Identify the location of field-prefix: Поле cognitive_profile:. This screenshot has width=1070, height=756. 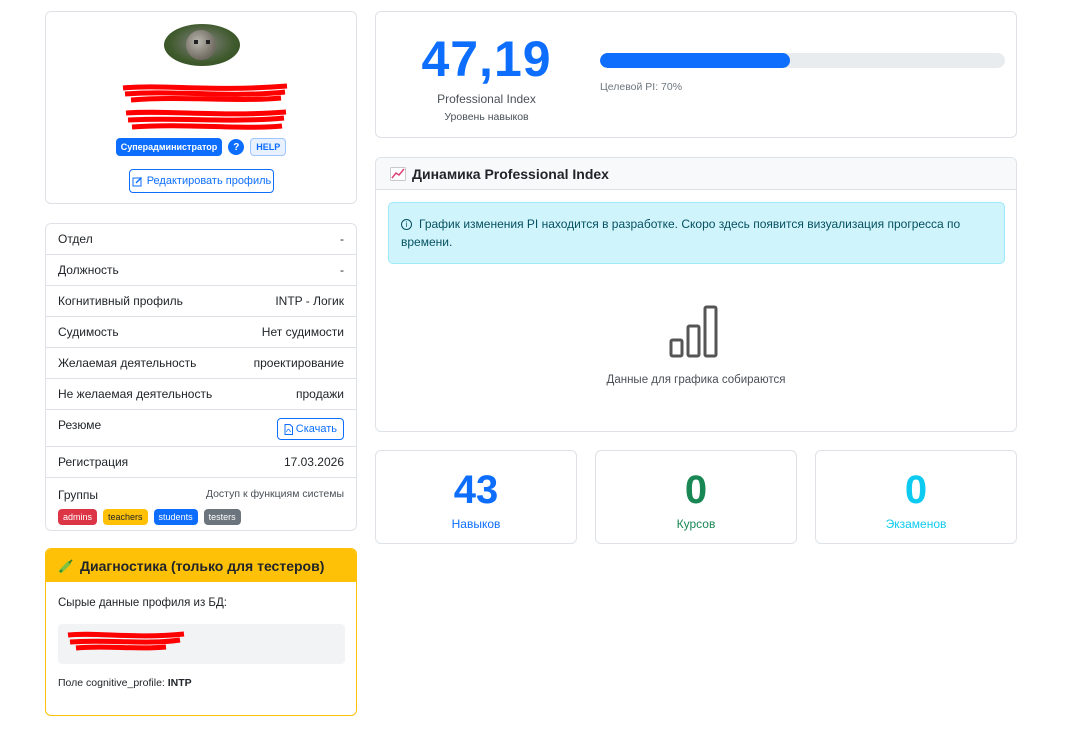
(113, 683).